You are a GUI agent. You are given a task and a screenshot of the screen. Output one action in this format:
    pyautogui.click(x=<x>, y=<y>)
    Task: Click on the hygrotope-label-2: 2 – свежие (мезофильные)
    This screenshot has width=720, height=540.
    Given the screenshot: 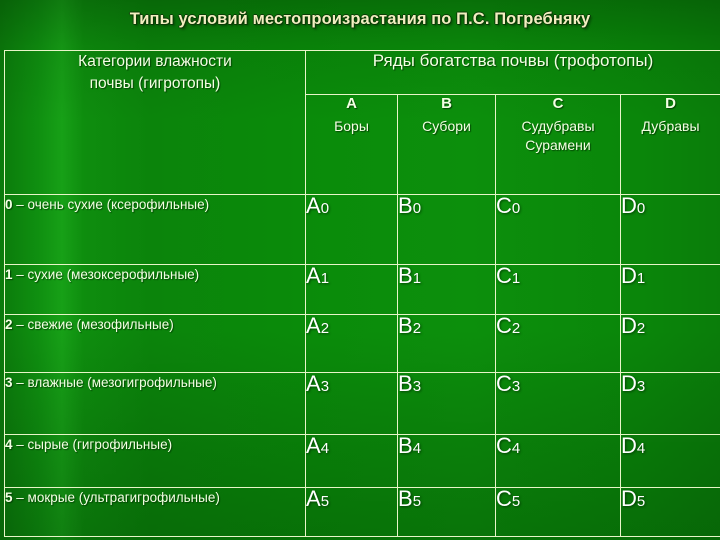 What is the action you would take?
    pyautogui.click(x=155, y=343)
    